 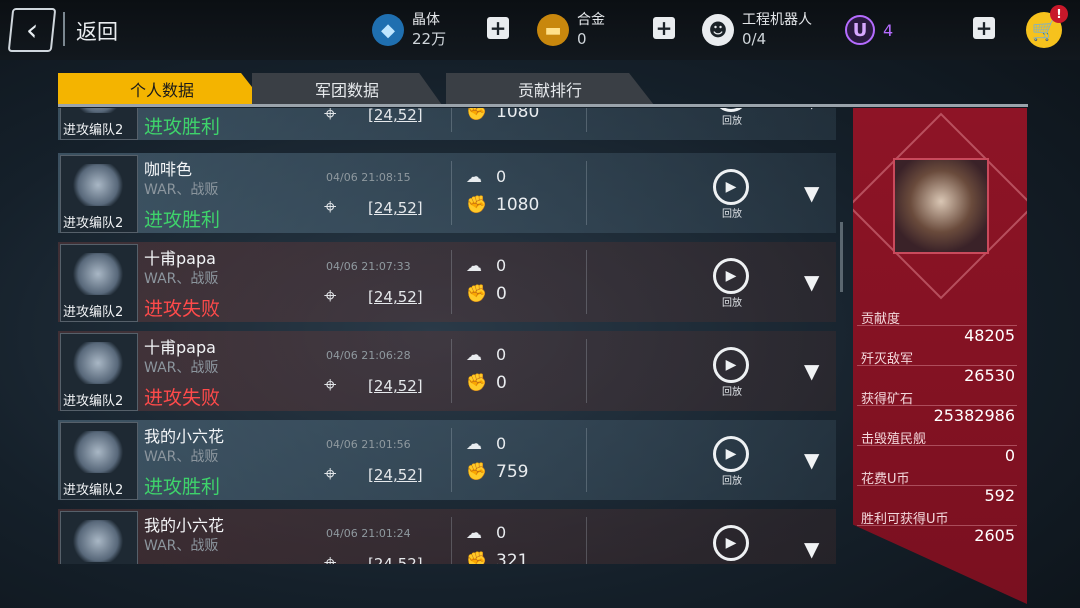 I want to click on add-alloy-button: +, so click(x=664, y=28).